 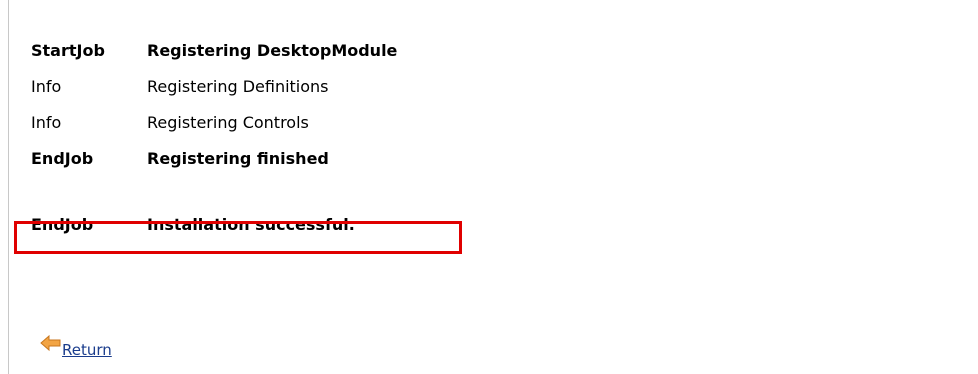 What do you see at coordinates (272, 50) in the screenshot?
I see `log-message: Registering DesktopModule` at bounding box center [272, 50].